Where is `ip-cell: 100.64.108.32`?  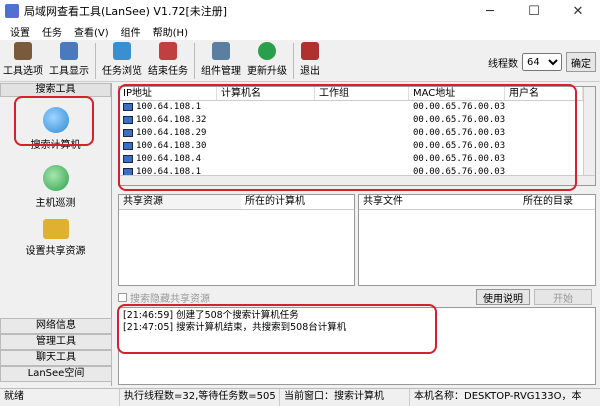
ip-cell: 100.64.108.32 is located at coordinates (168, 120).